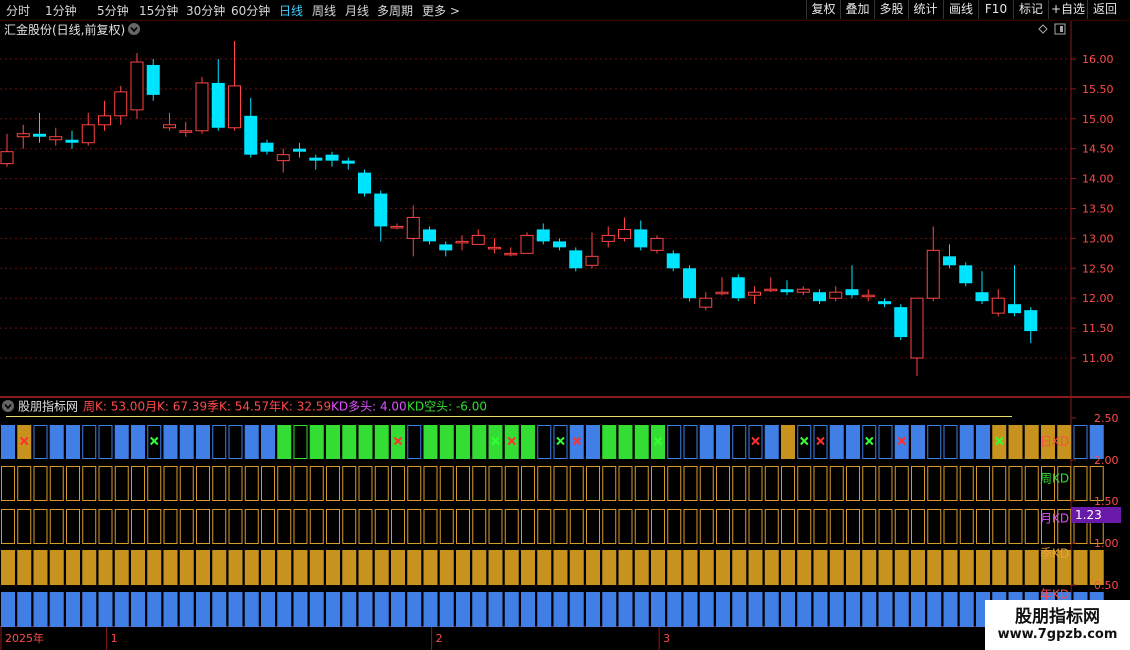  I want to click on tab-multi-period: 多周期, so click(395, 10).